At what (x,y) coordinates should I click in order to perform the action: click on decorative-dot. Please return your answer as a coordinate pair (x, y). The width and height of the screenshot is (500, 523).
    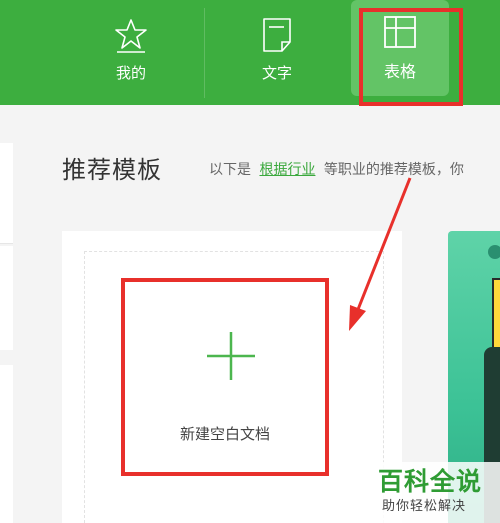
    Looking at the image, I should click on (494, 252).